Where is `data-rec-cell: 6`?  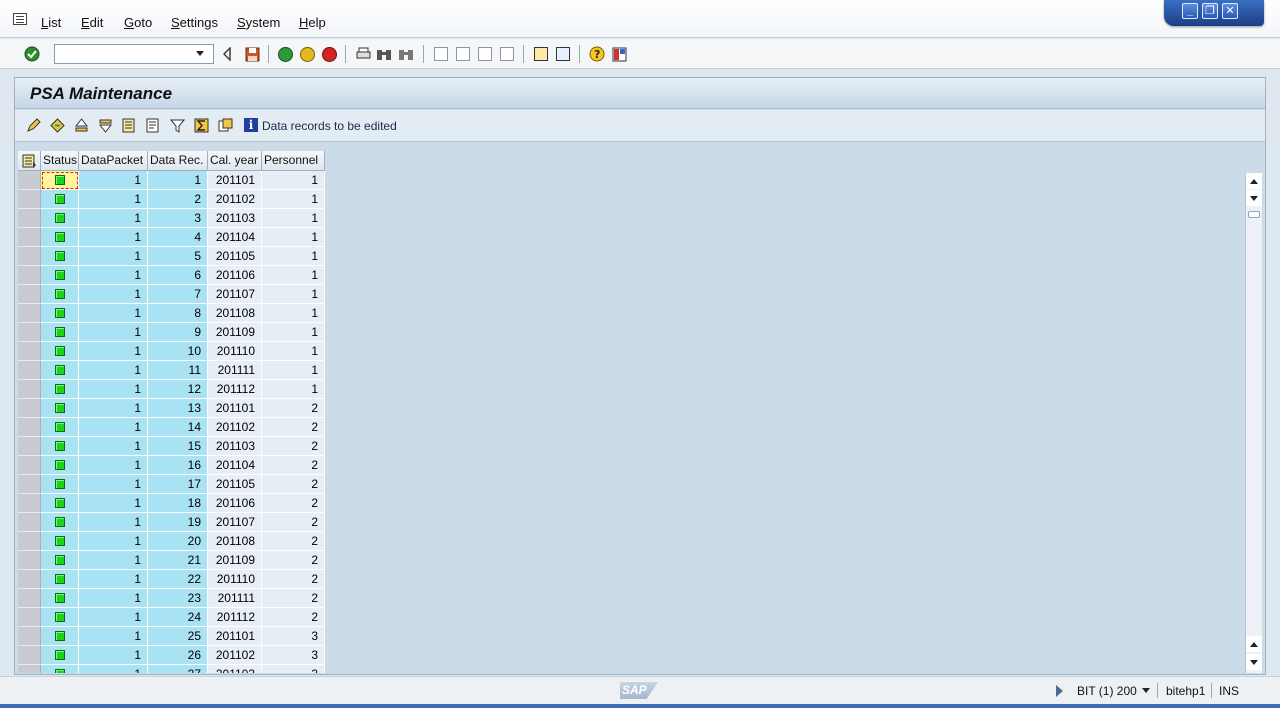
data-rec-cell: 6 is located at coordinates (178, 275).